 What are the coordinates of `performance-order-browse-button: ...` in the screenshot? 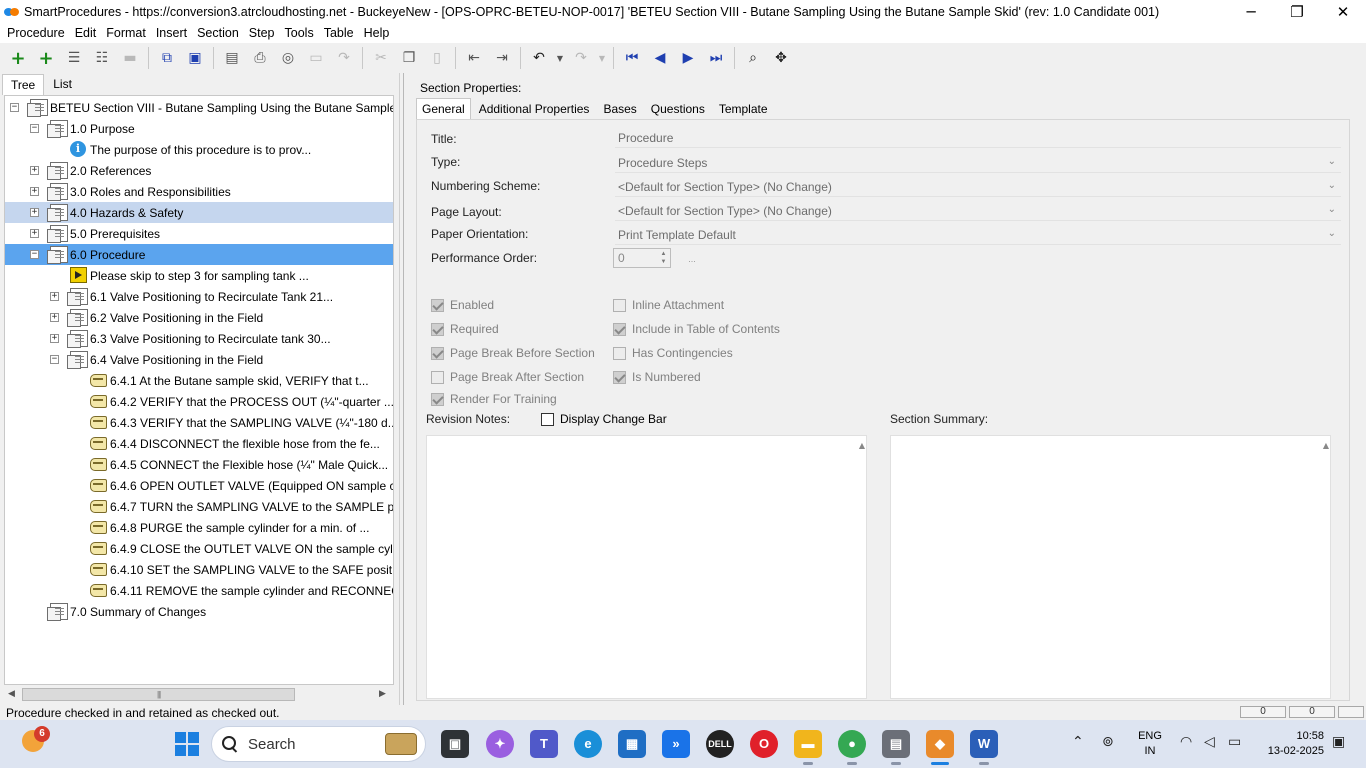 It's located at (692, 259).